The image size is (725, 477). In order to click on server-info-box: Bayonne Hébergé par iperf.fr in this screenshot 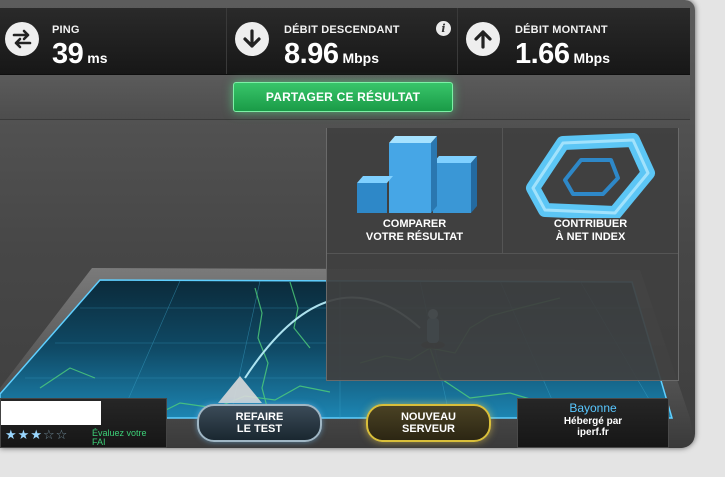, I will do `click(593, 423)`.